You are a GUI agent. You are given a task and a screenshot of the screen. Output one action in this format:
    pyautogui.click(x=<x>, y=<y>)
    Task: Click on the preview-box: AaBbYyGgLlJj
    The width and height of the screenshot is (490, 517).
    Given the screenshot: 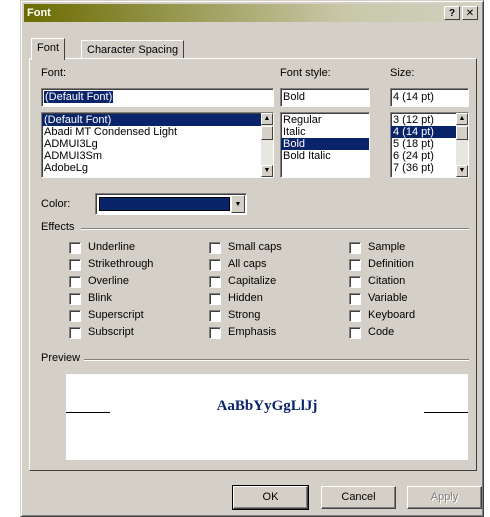 What is the action you would take?
    pyautogui.click(x=267, y=417)
    